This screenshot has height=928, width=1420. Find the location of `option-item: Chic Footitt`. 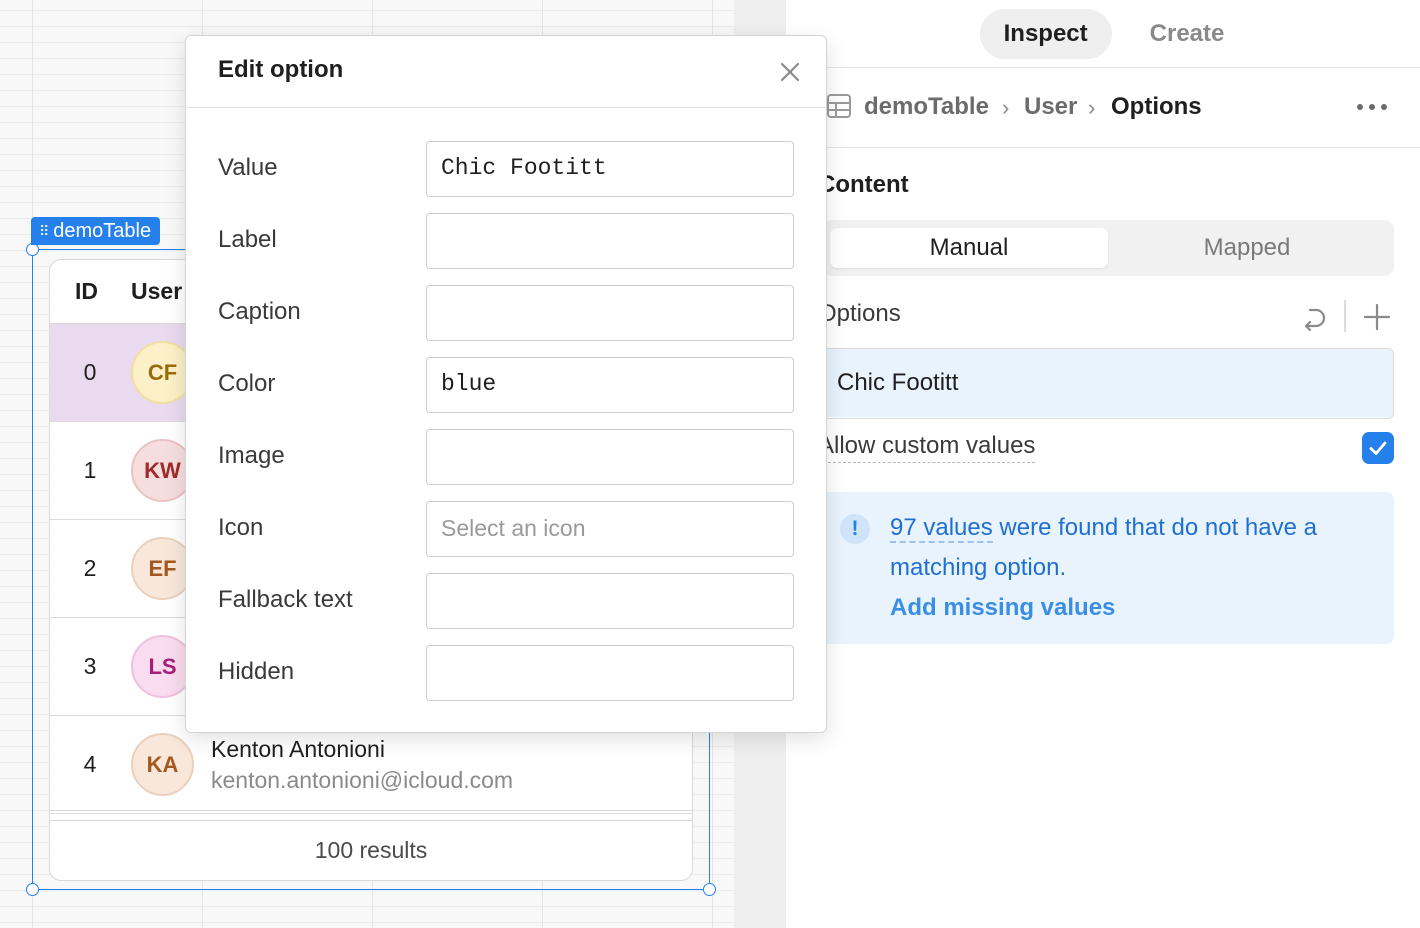

option-item: Chic Footitt is located at coordinates (1108, 383).